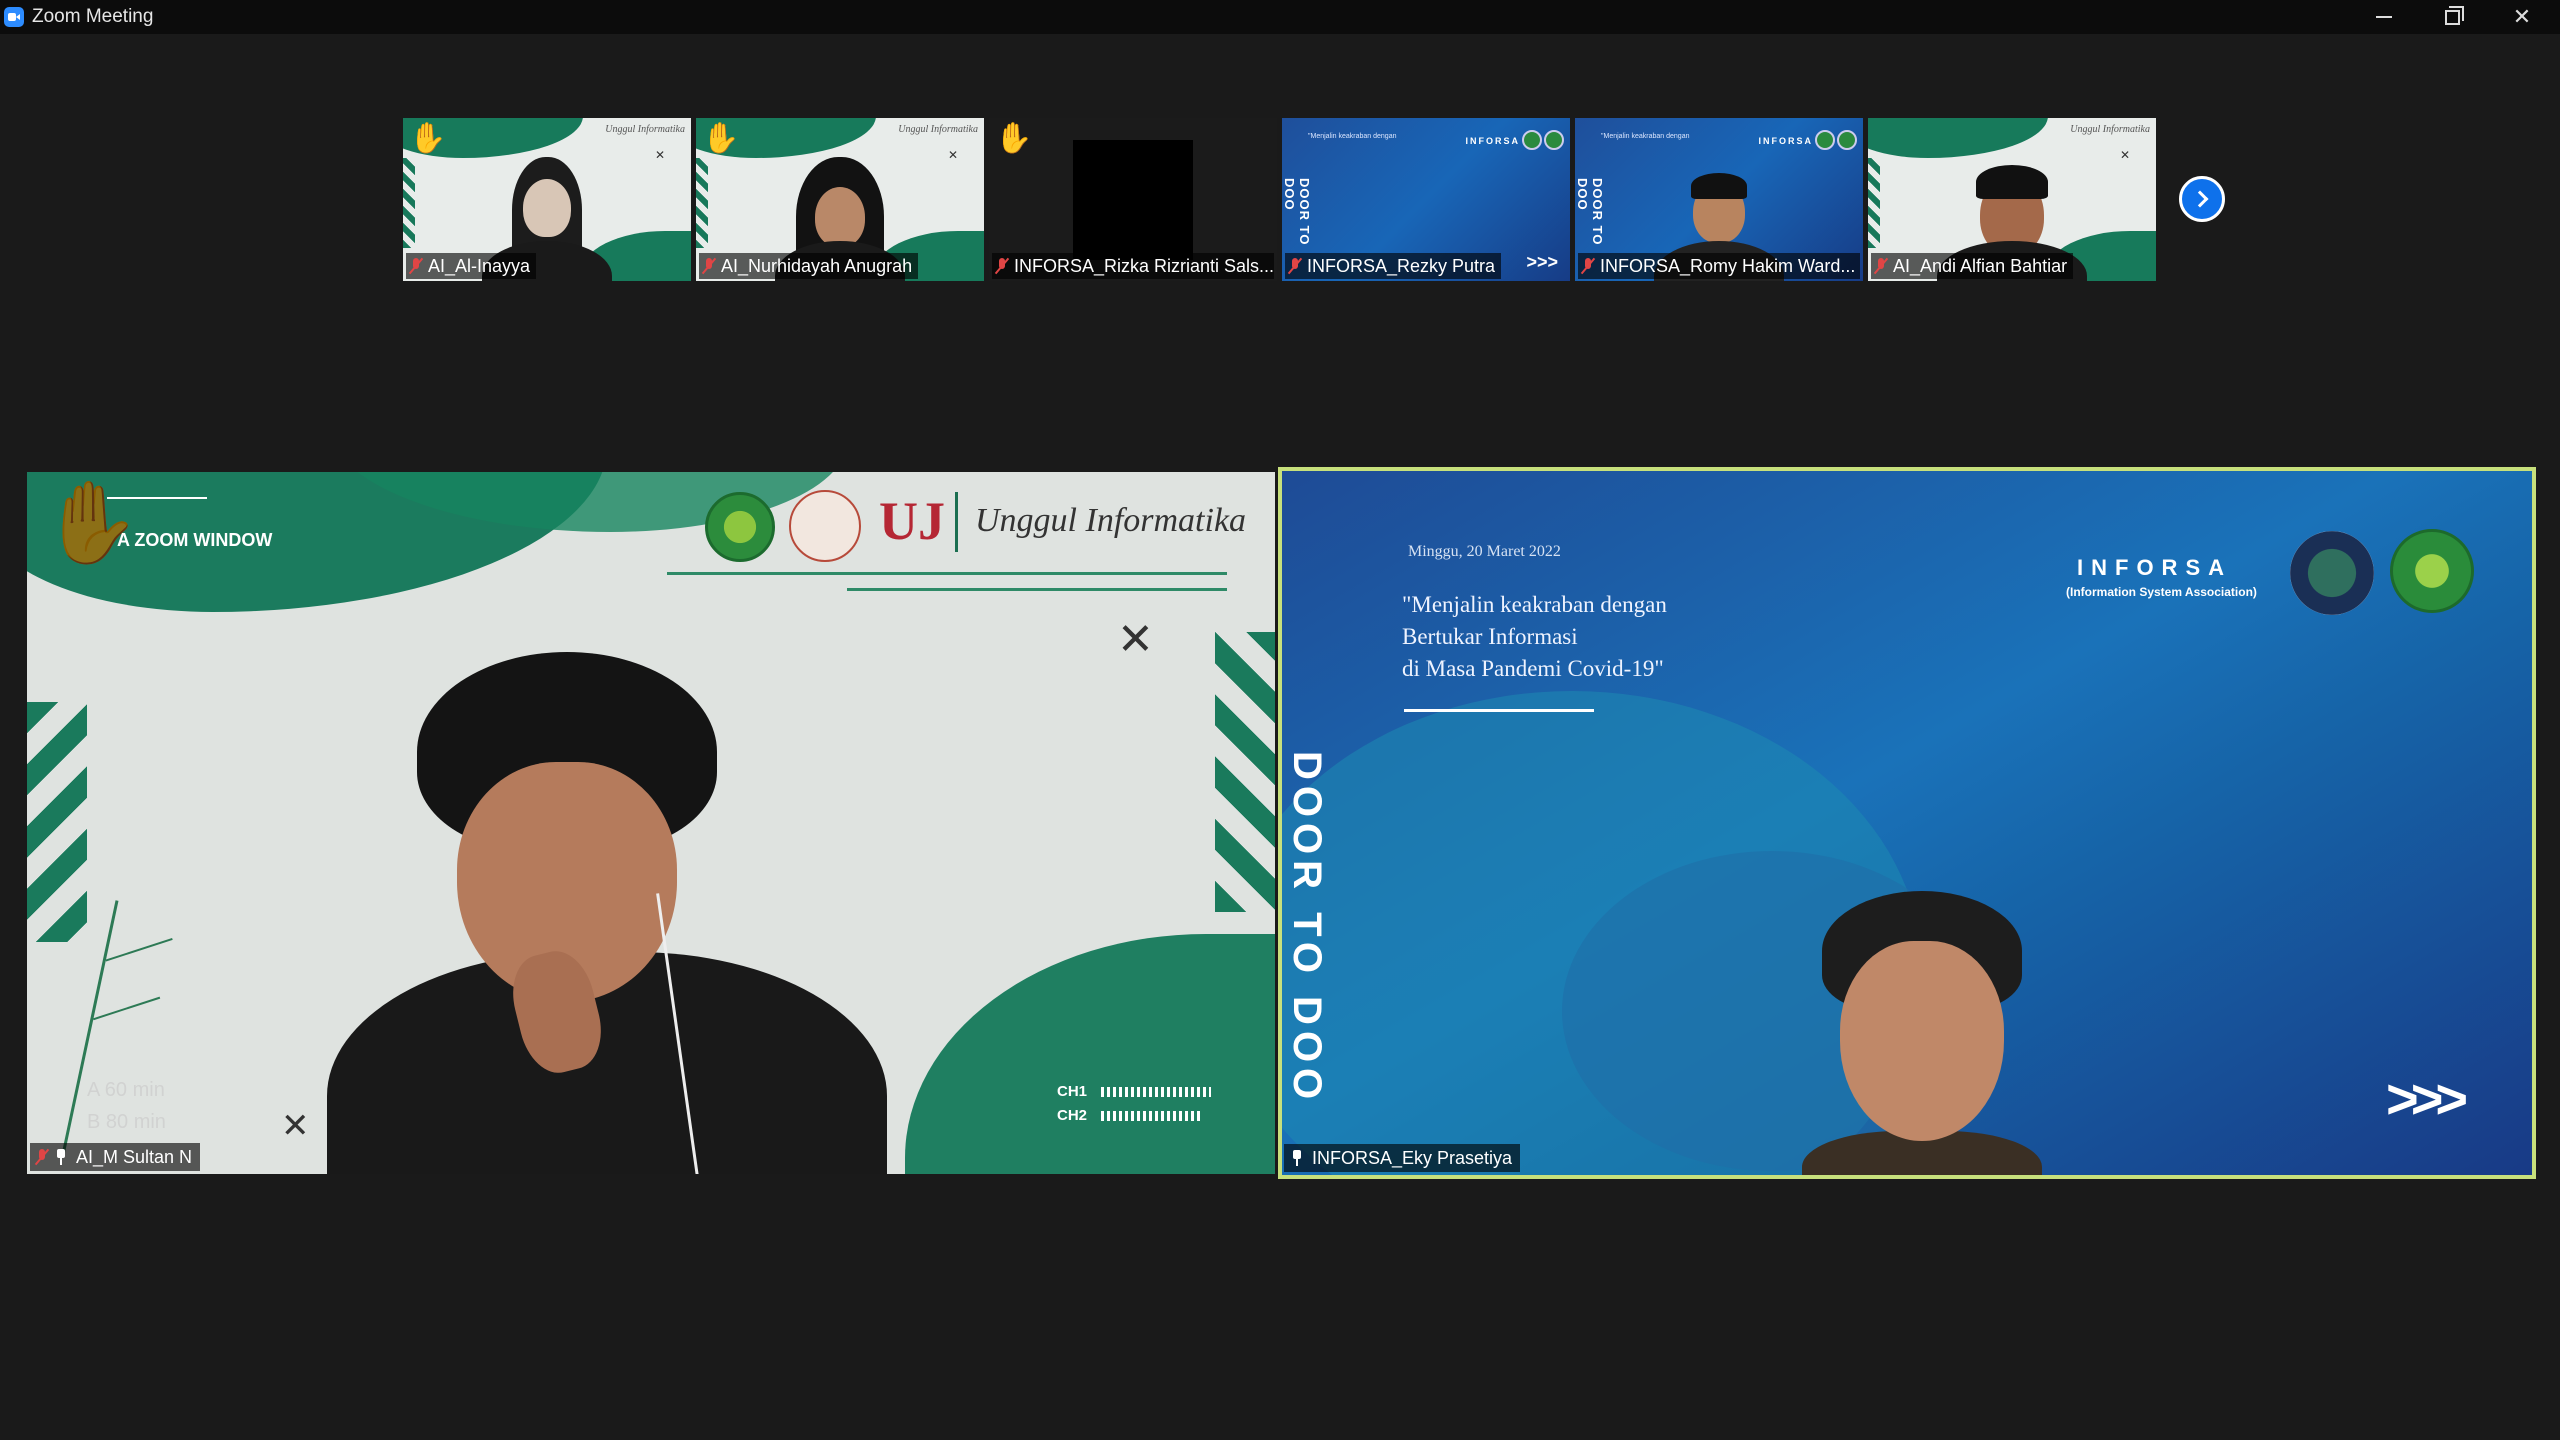  What do you see at coordinates (1490, 636) in the screenshot?
I see `slide-quote-line: Bertukar Informasi` at bounding box center [1490, 636].